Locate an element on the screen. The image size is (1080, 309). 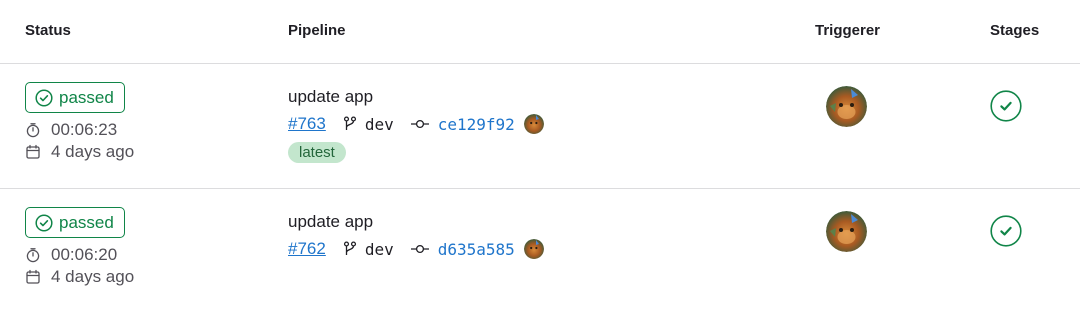
commit-sha-link: d635a585 is located at coordinates (476, 249).